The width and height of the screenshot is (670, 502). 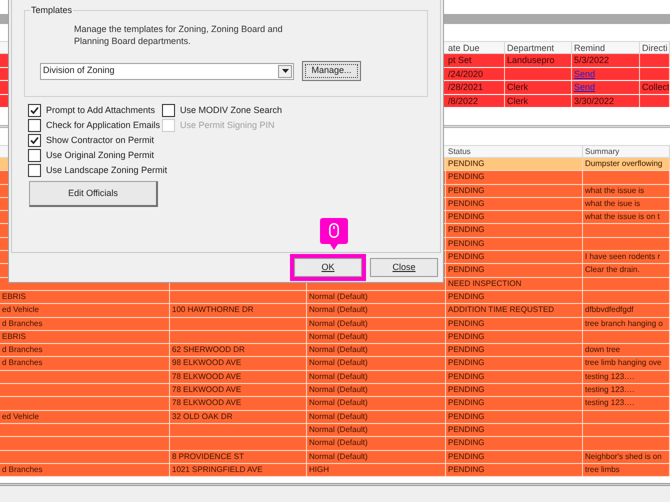 I want to click on column-header: Directi, so click(x=655, y=48).